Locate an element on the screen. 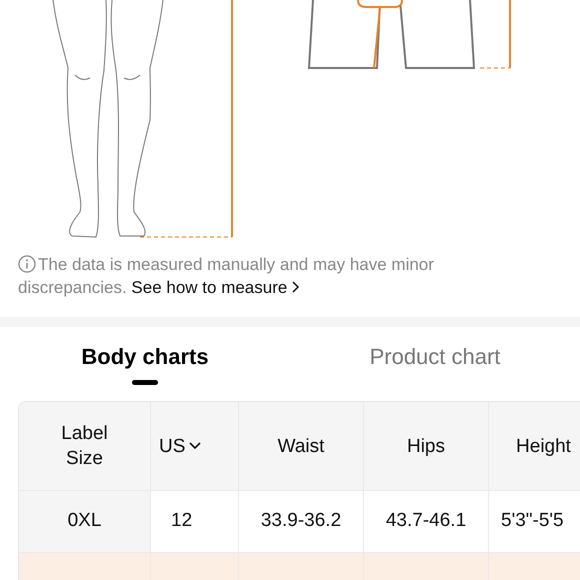 The height and width of the screenshot is (580, 580). chart-tab: Body charts is located at coordinates (145, 357).